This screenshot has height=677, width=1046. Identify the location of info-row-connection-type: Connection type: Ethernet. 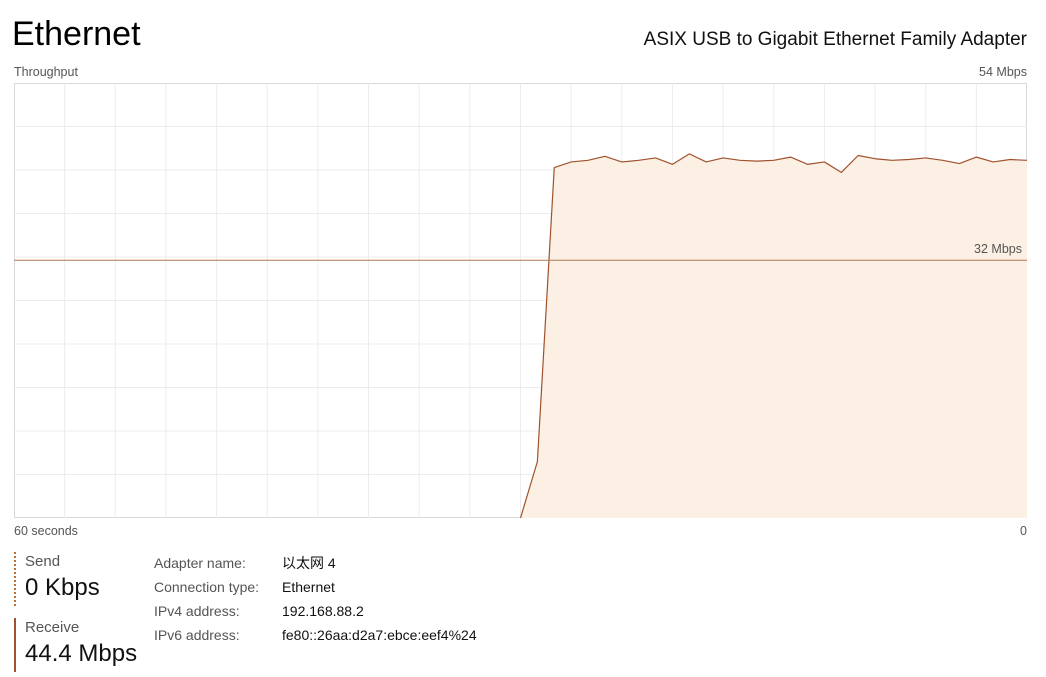
(315, 587).